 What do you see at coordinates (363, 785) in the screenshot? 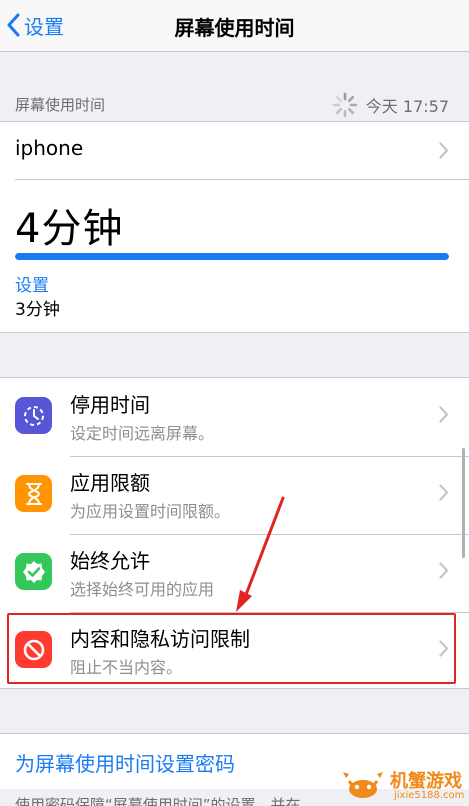
I see `crab-logo-icon` at bounding box center [363, 785].